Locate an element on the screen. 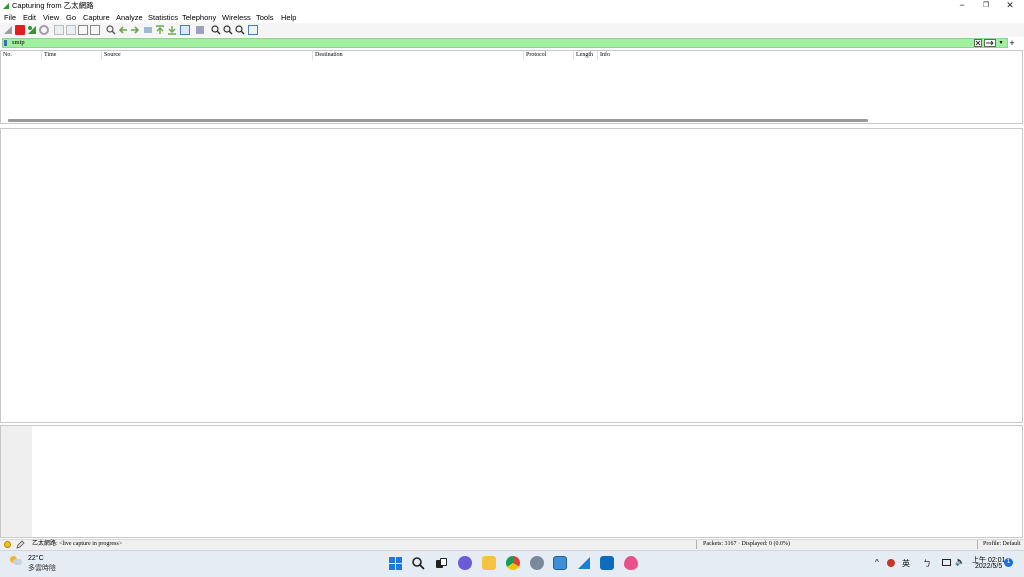 The image size is (1024, 577). start-menu-icon is located at coordinates (395, 563).